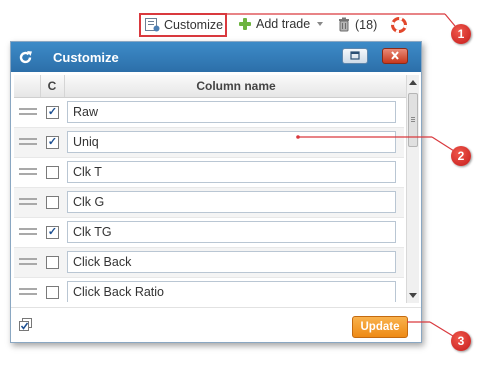 Image resolution: width=477 pixels, height=384 pixels. I want to click on callout-1: 1, so click(461, 34).